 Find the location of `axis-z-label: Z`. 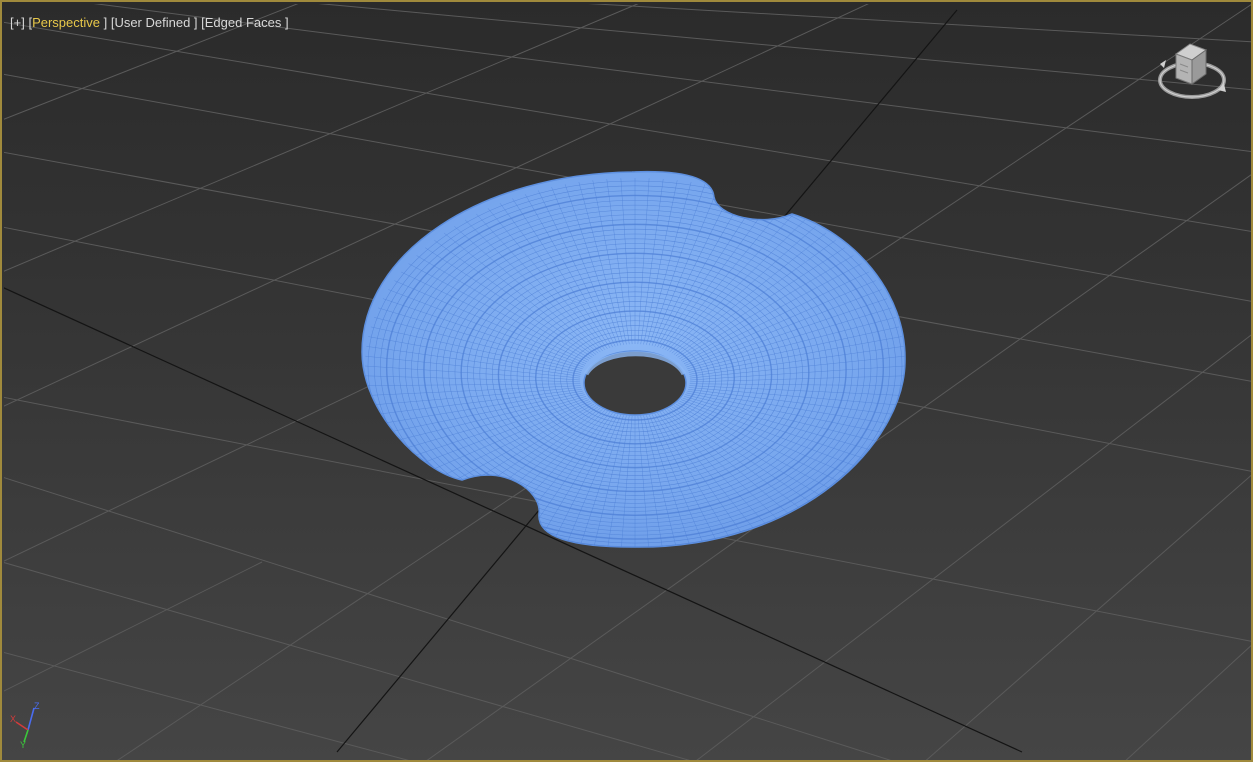

axis-z-label: Z is located at coordinates (37, 706).